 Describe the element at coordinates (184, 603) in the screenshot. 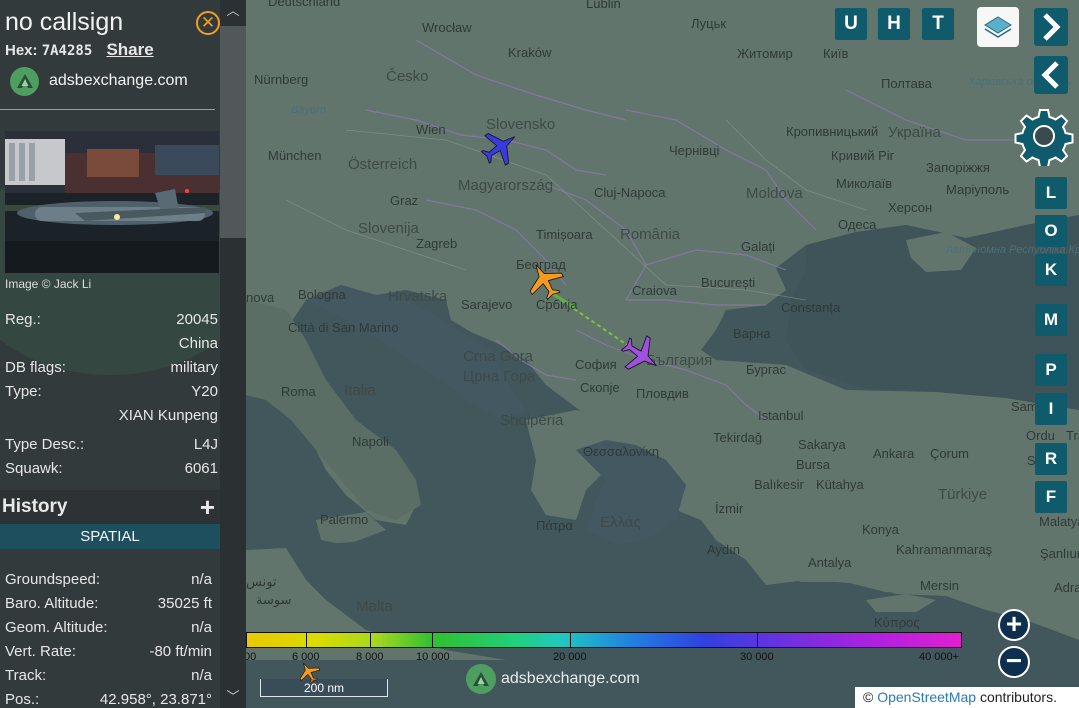

I see `spatial-value: 35025 ft` at that location.